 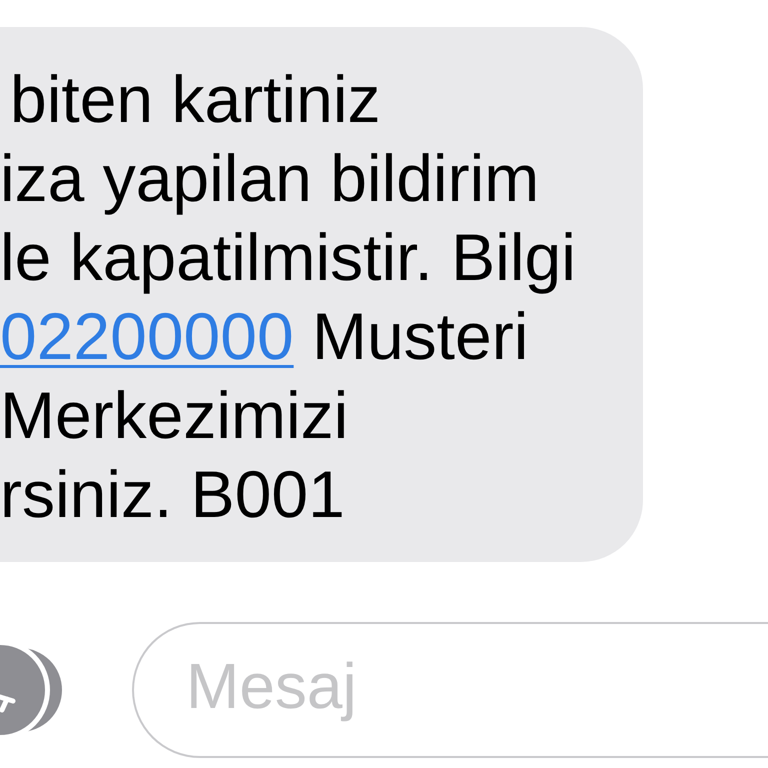 I want to click on message-line: biten kartiniz, so click(x=195, y=99).